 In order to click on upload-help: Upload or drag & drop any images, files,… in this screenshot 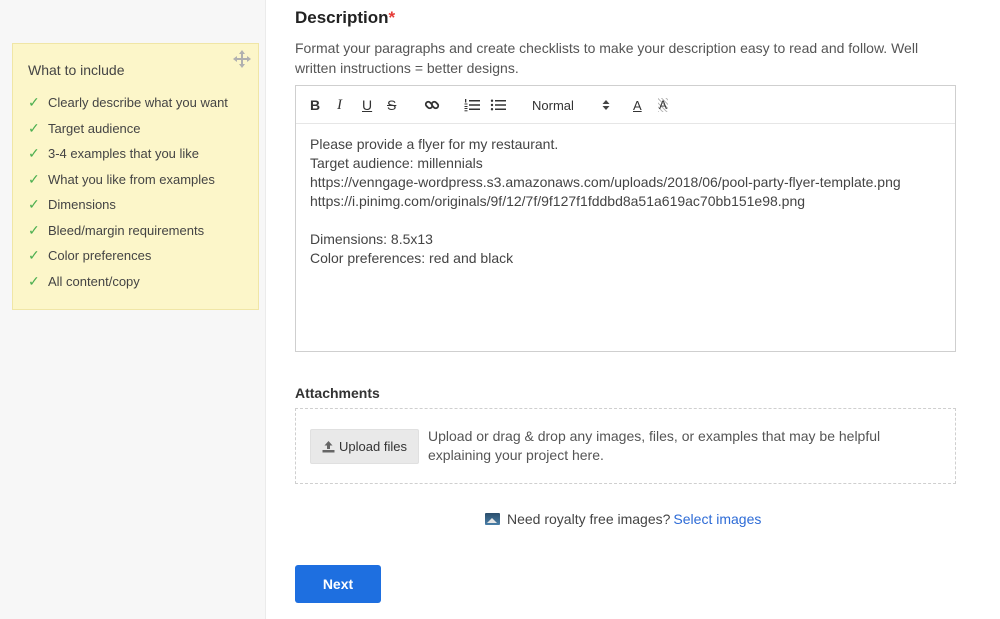, I will do `click(654, 445)`.